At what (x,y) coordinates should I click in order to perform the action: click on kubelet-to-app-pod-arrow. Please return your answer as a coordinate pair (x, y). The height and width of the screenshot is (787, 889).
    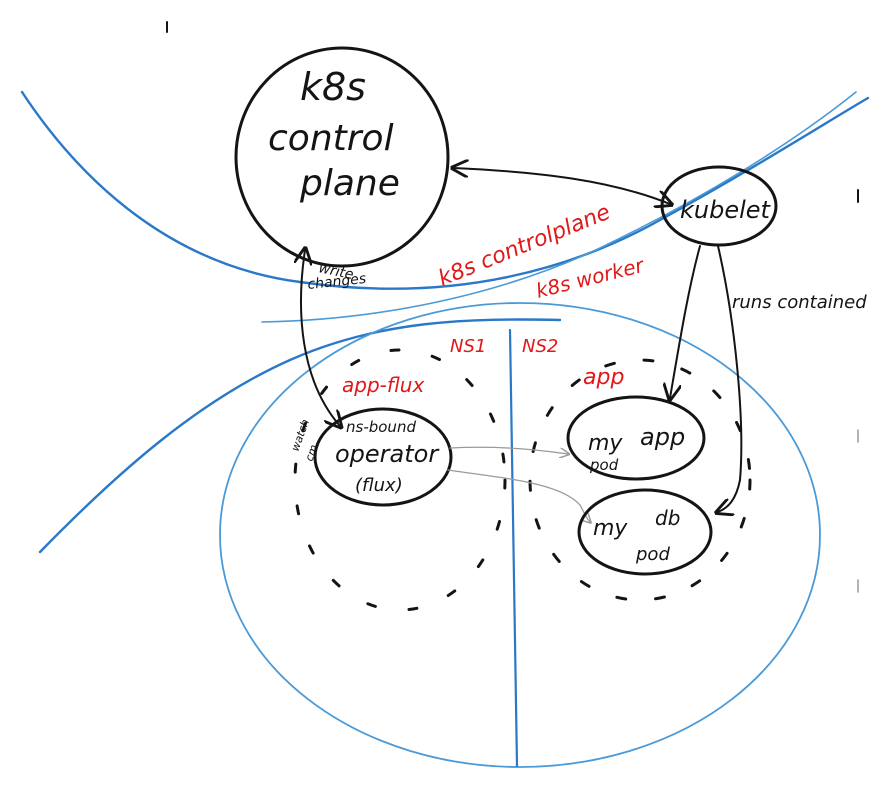
    Looking at the image, I should click on (685, 321).